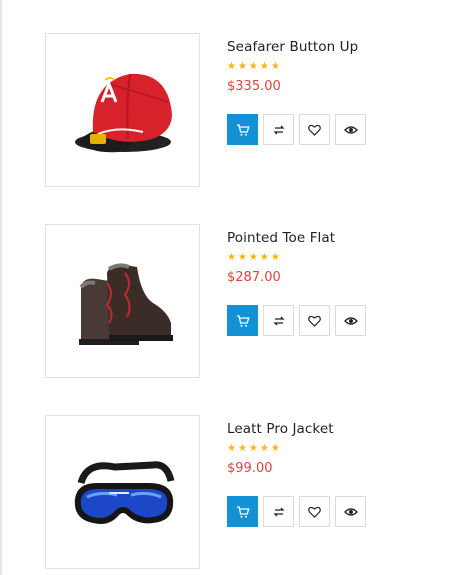 The width and height of the screenshot is (454, 575). I want to click on page-left-rule, so click(1, 287).